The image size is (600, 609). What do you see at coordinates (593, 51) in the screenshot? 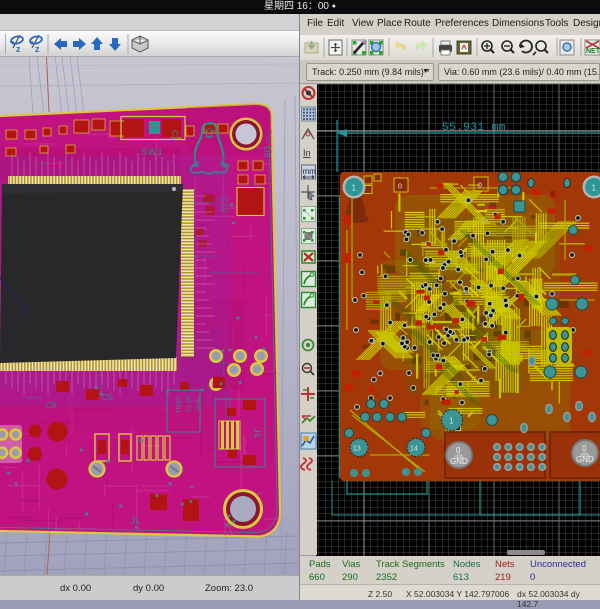
I see `svg-text: NET` at bounding box center [593, 51].